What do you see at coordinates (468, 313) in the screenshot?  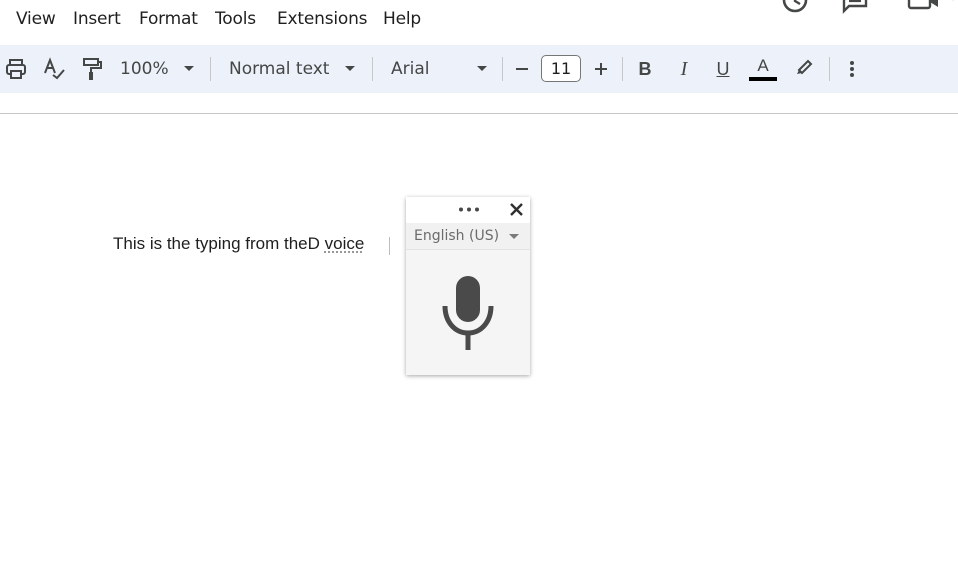 I see `microphone-icon` at bounding box center [468, 313].